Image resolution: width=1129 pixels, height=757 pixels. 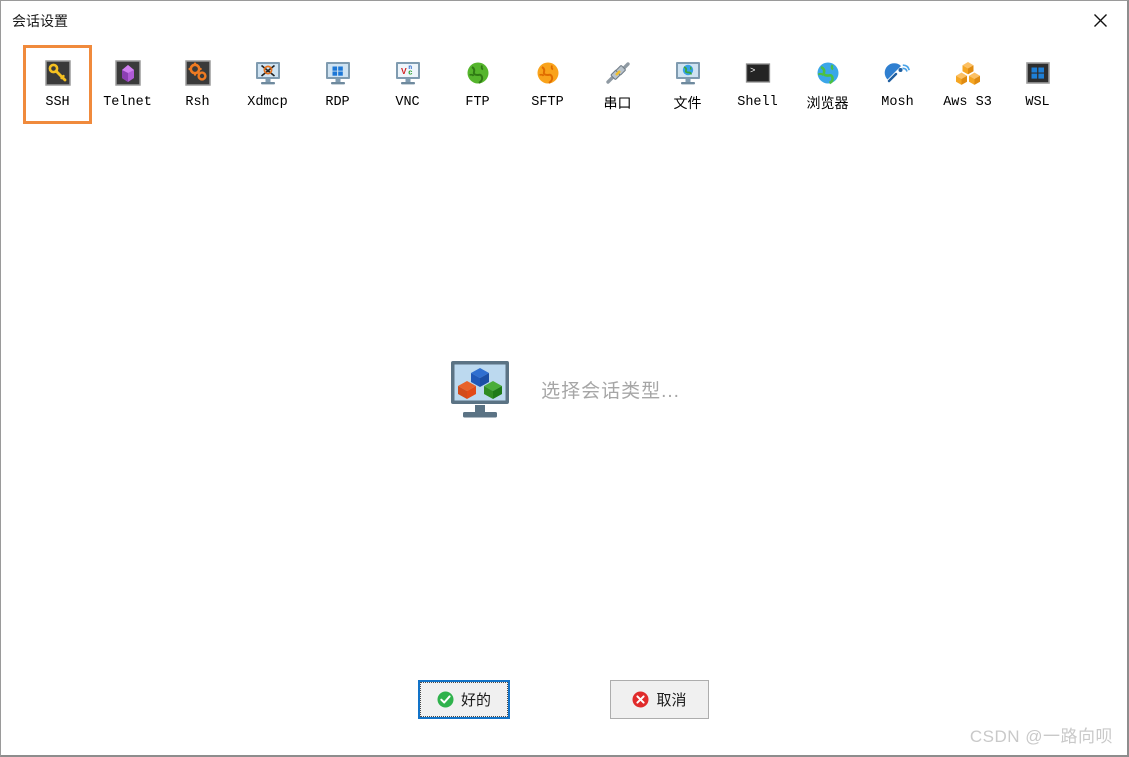 What do you see at coordinates (337, 102) in the screenshot?
I see `session-type-label: RDP` at bounding box center [337, 102].